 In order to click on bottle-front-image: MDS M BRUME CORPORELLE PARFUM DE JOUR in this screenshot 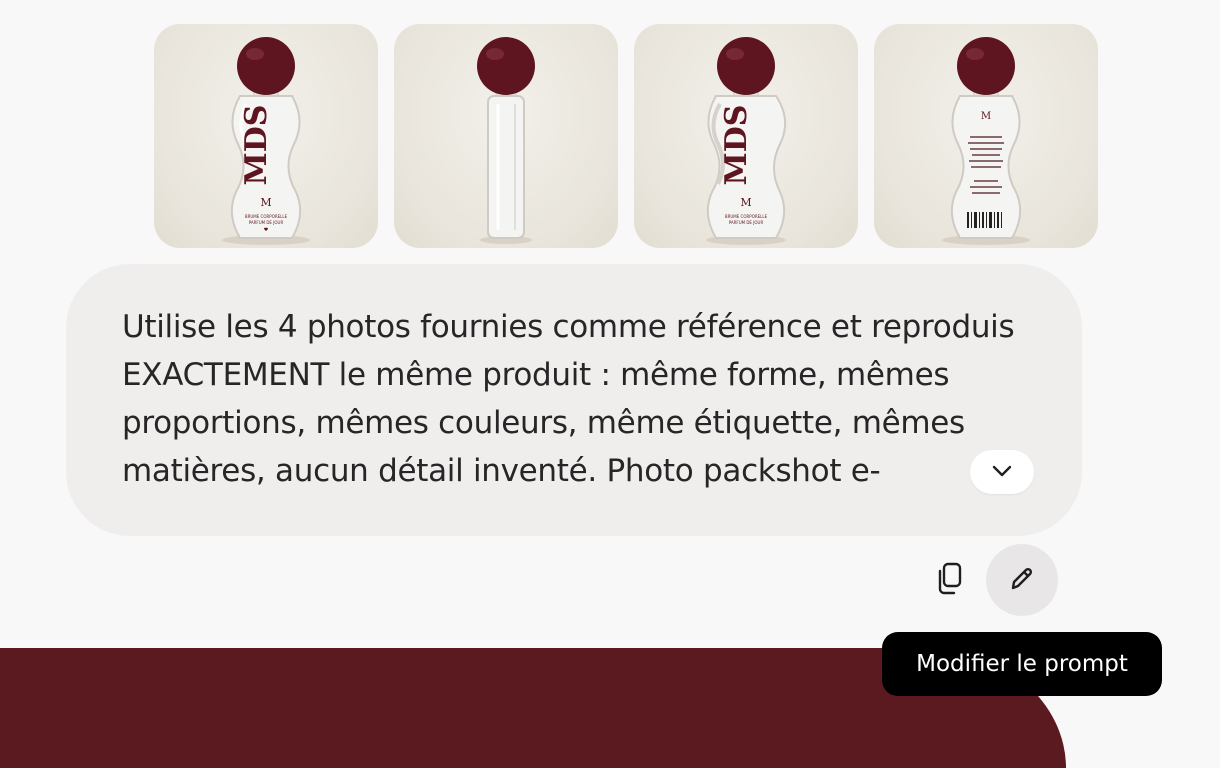, I will do `click(266, 141)`.